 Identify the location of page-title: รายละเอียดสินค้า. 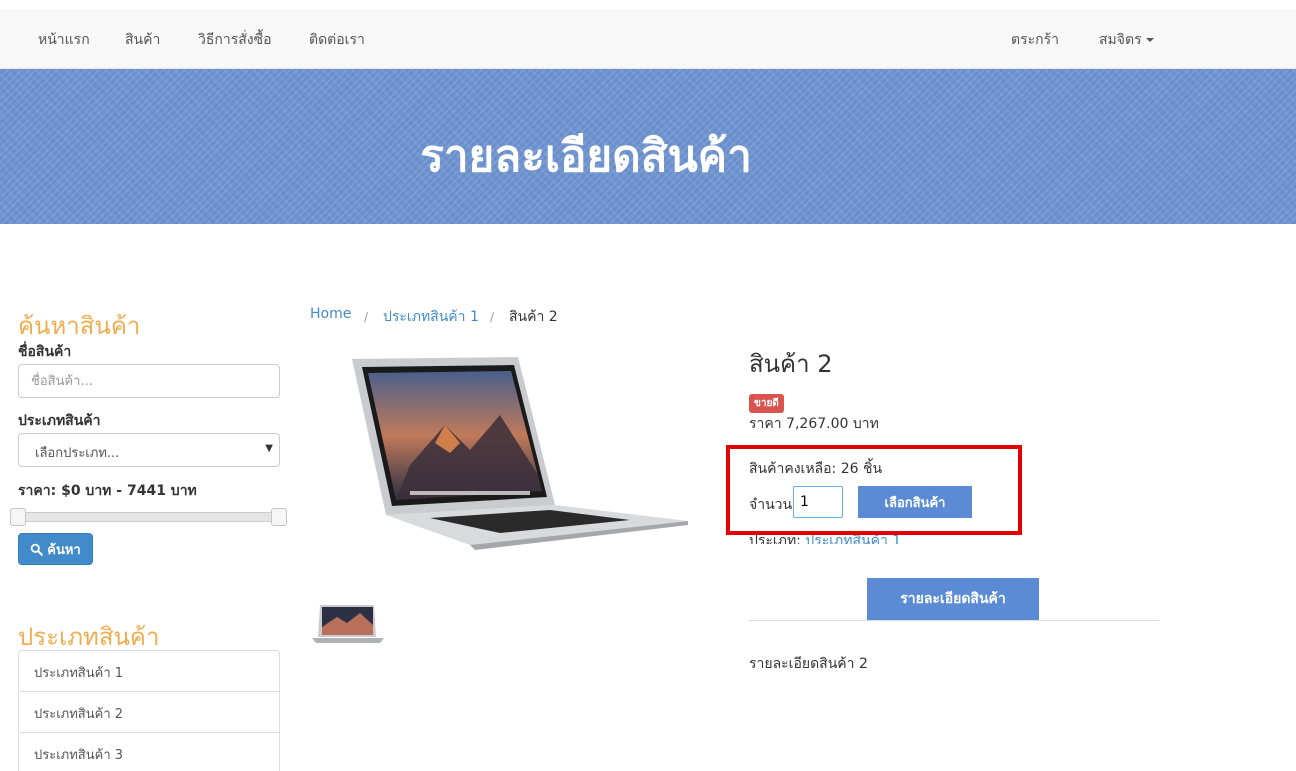
(586, 156).